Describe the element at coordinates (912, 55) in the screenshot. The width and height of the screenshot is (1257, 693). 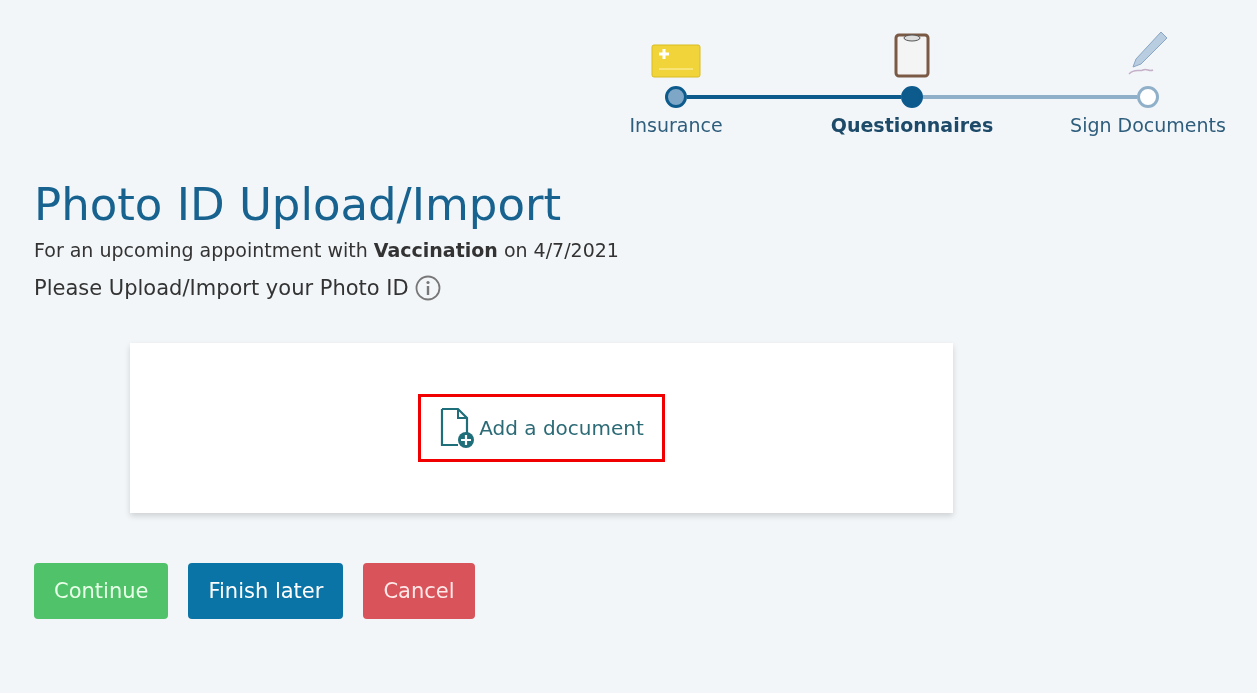
I see `clipboard-icon` at that location.